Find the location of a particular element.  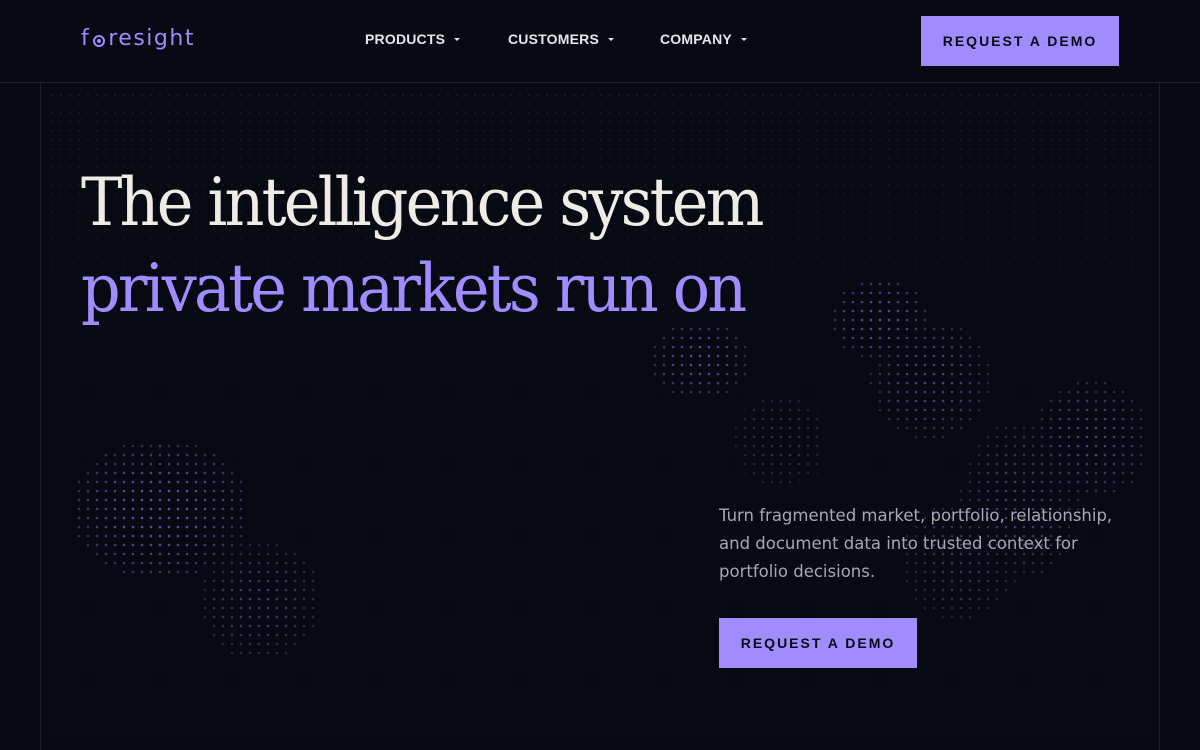

foresight-logo: f resight is located at coordinates (138, 39).